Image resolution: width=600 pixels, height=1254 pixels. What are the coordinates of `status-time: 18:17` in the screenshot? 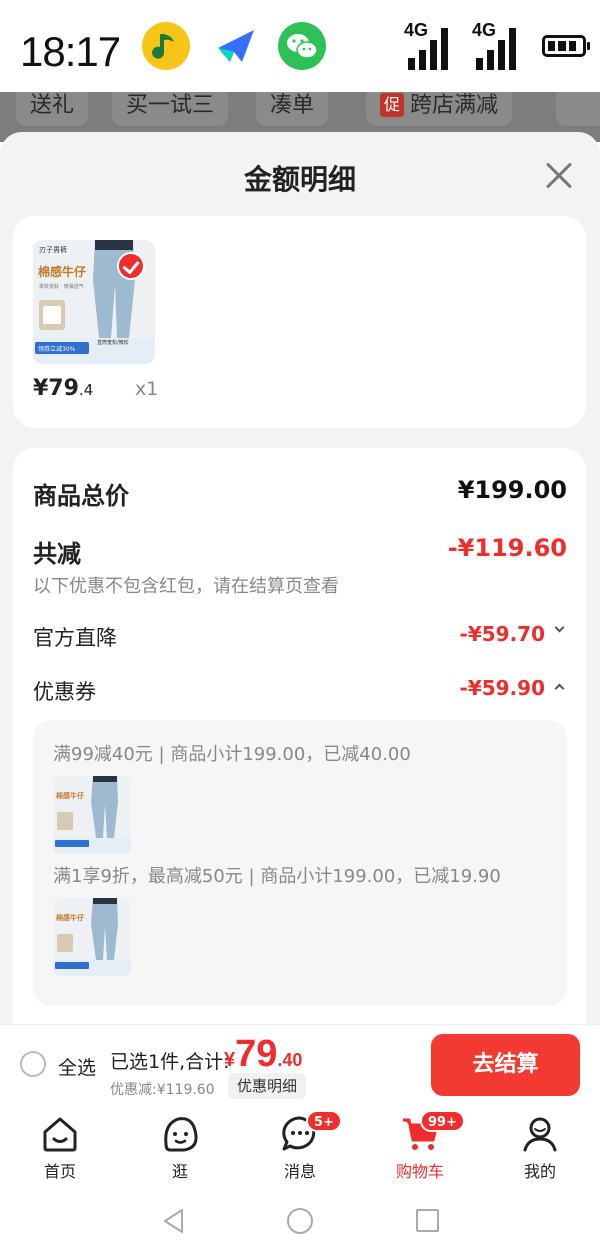 It's located at (70, 51).